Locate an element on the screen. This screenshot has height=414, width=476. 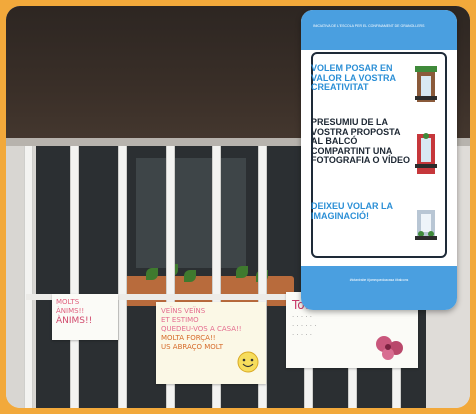
smiley-icon is located at coordinates (248, 362).